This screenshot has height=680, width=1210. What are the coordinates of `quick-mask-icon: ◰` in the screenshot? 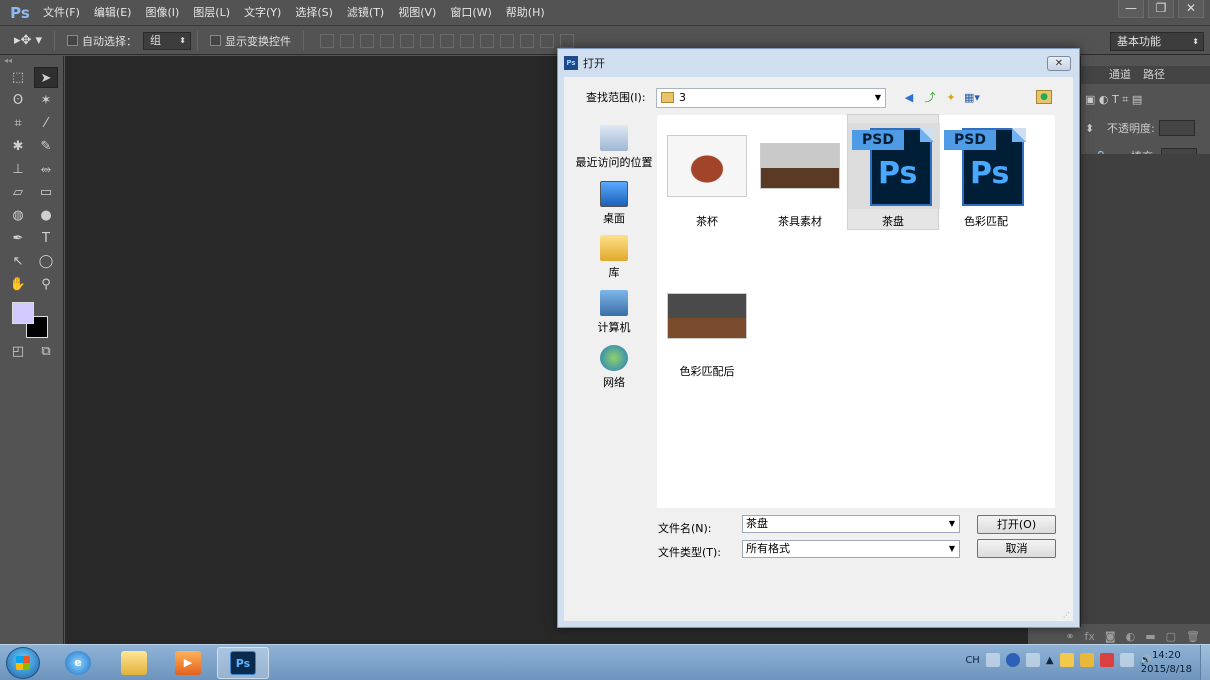 It's located at (18, 351).